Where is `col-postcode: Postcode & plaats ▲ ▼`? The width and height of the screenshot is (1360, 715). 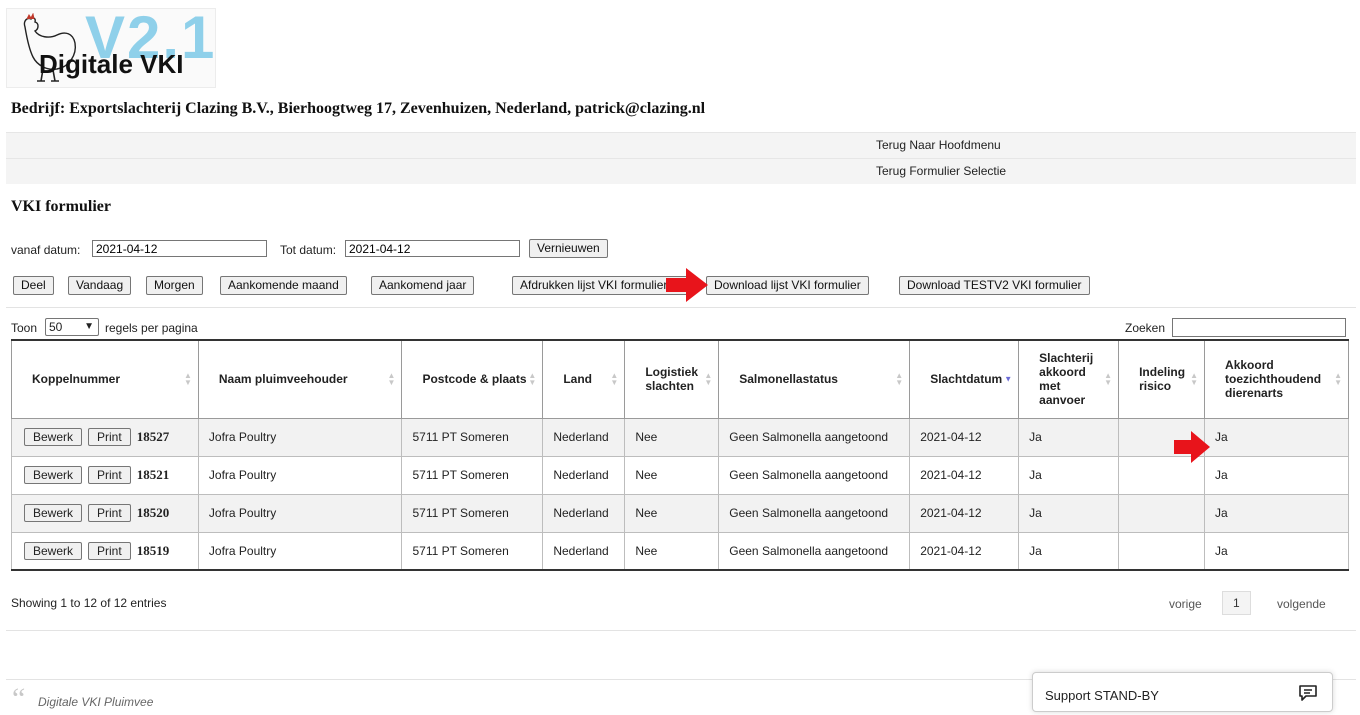 col-postcode: Postcode & plaats ▲ ▼ is located at coordinates (472, 379).